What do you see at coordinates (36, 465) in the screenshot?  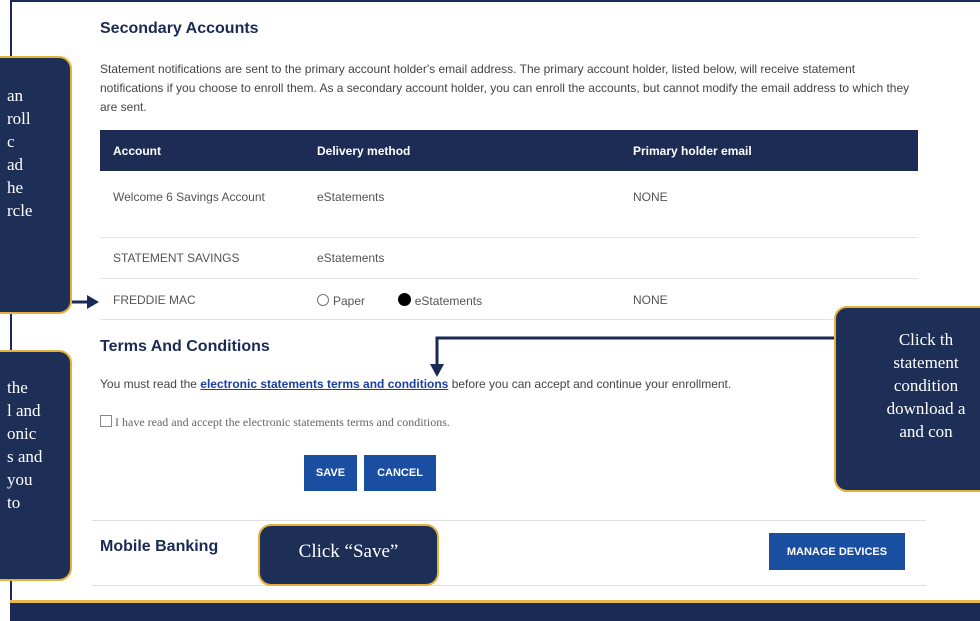 I see `callout-terms-left: the l and onic s and you to` at bounding box center [36, 465].